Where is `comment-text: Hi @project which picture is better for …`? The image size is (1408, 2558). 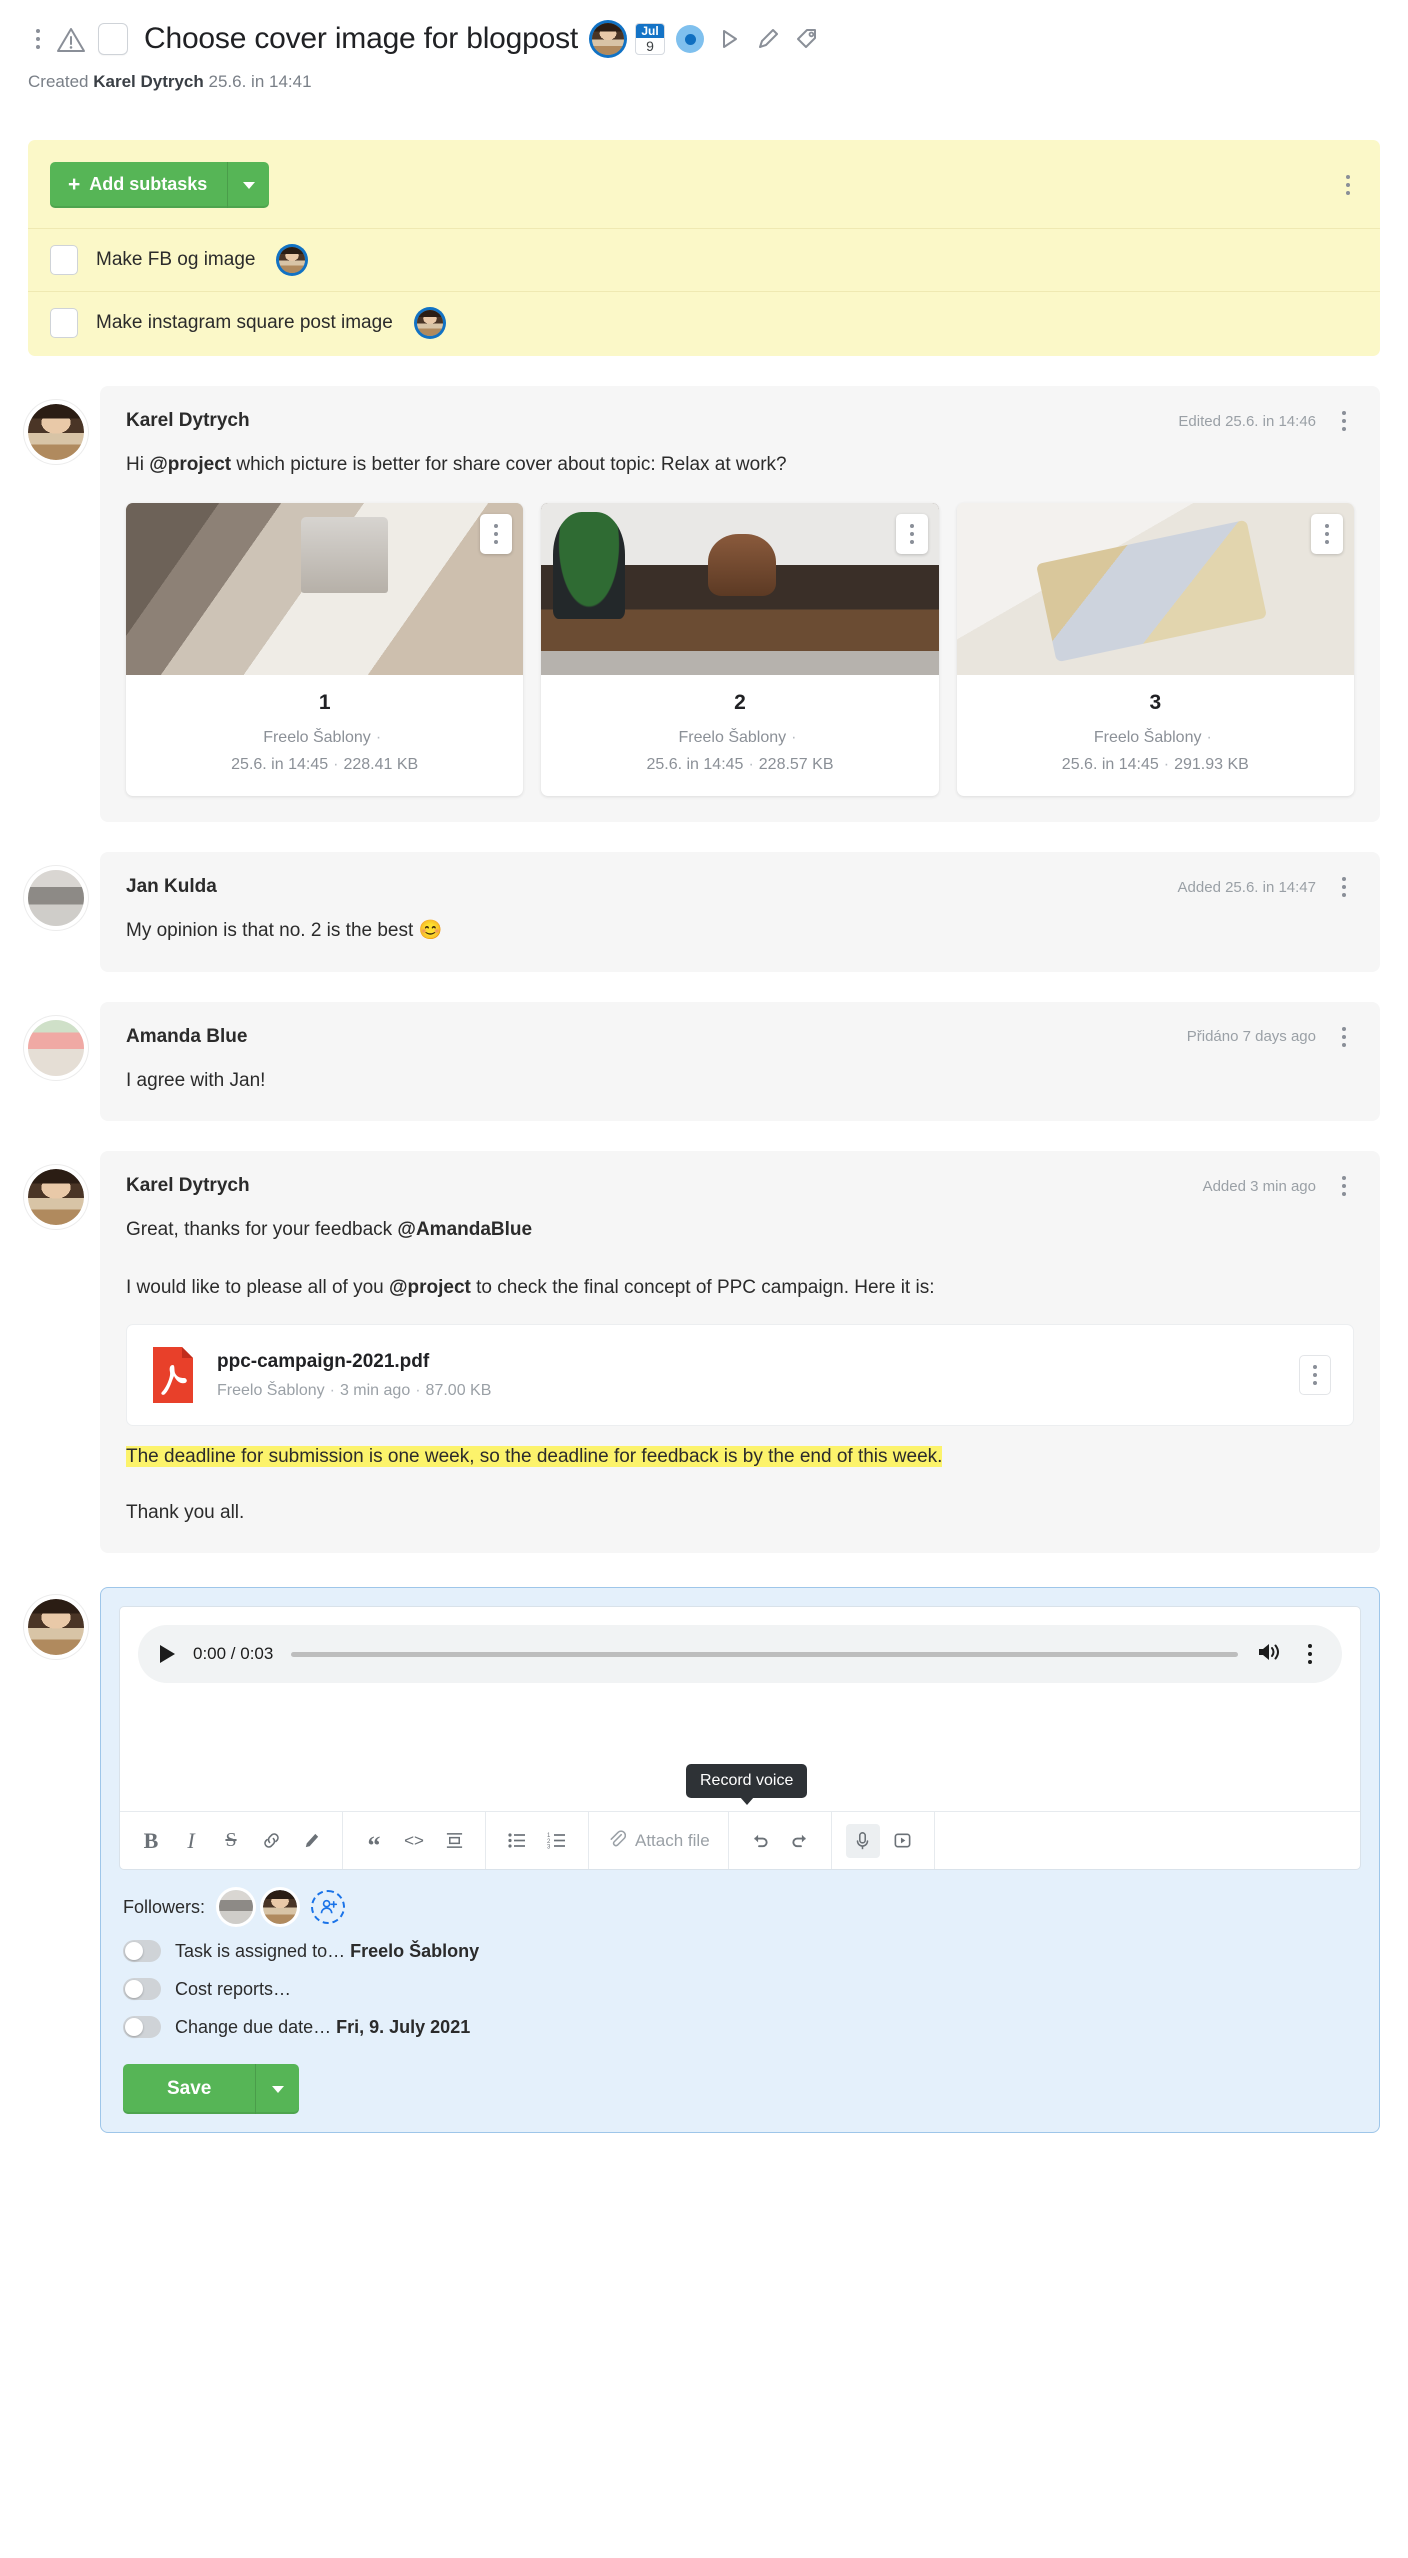
comment-text: Hi @project which picture is better for … is located at coordinates (740, 464).